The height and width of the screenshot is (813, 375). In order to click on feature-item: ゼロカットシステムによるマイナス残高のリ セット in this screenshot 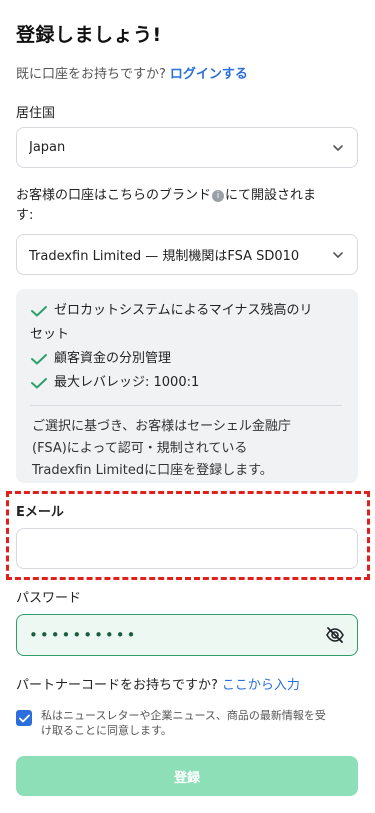, I will do `click(186, 323)`.